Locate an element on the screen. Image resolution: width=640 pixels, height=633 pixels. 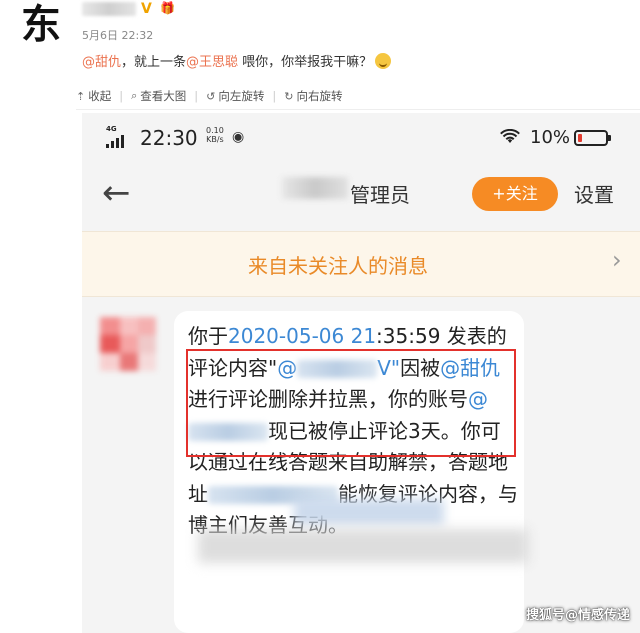
network-speed: 0.10 KB/s is located at coordinates (215, 135).